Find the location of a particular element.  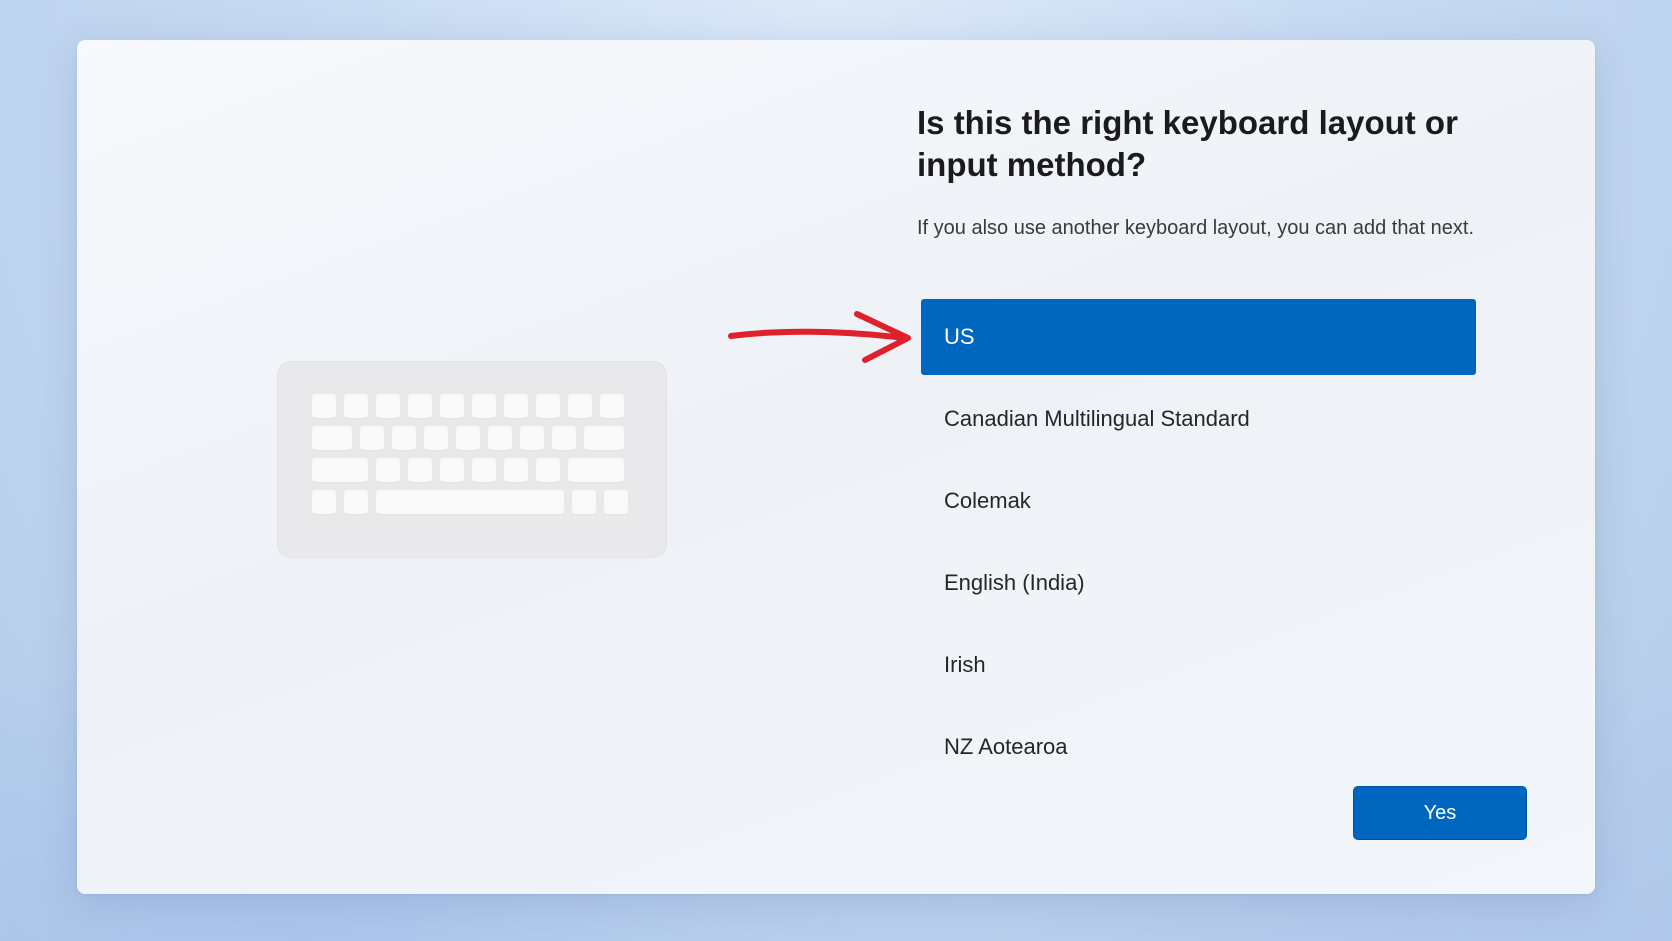

yes-button: Yes is located at coordinates (1440, 813).